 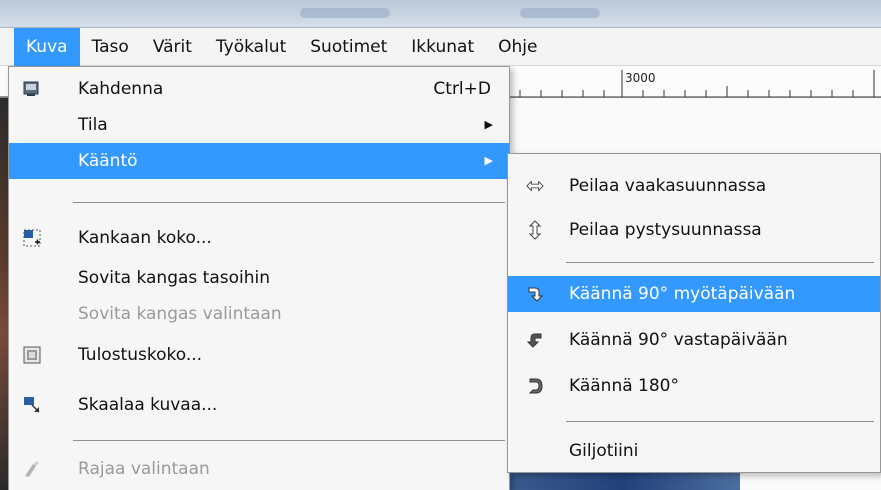 What do you see at coordinates (517, 47) in the screenshot?
I see `menu-ohje: Ohje` at bounding box center [517, 47].